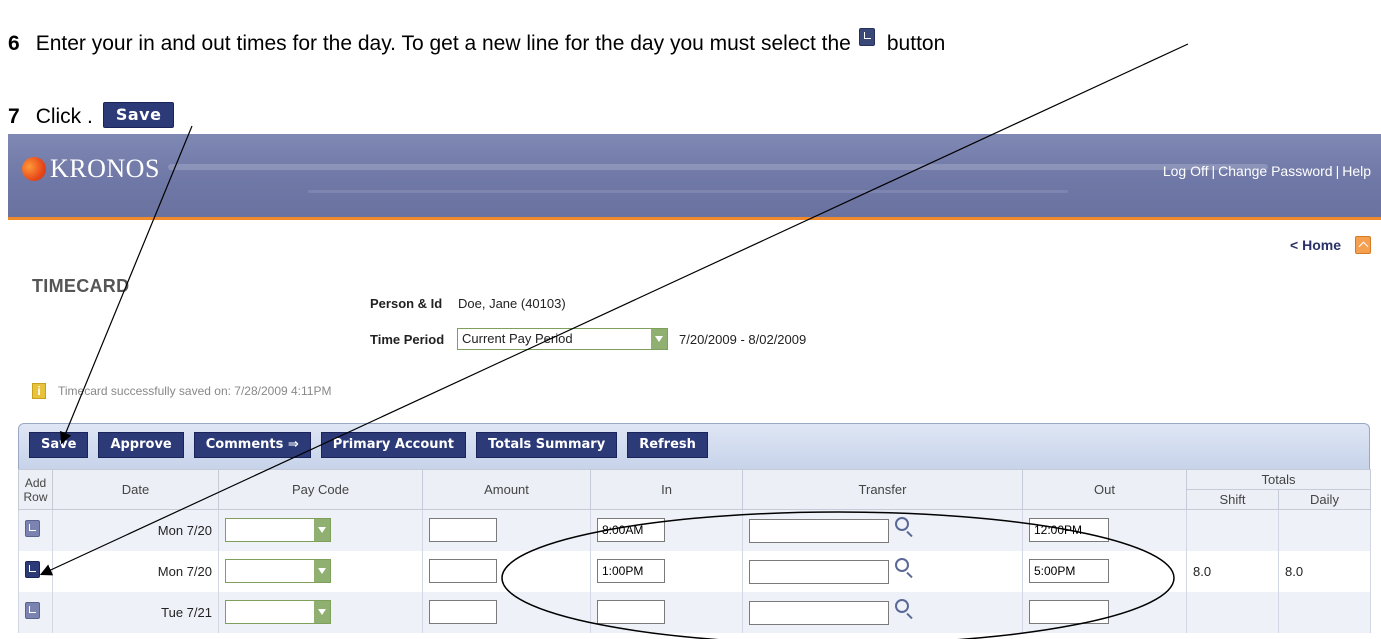 The width and height of the screenshot is (1381, 639). Describe the element at coordinates (1104, 489) in the screenshot. I see `col-header-out: Out` at that location.